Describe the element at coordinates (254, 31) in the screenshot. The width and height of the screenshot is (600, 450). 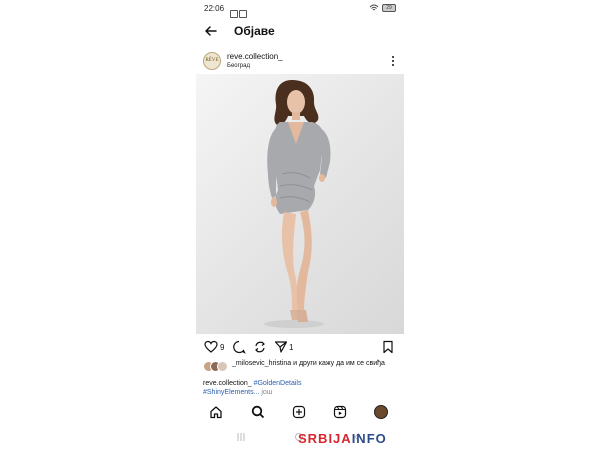
I see `page-title: Објаве` at that location.